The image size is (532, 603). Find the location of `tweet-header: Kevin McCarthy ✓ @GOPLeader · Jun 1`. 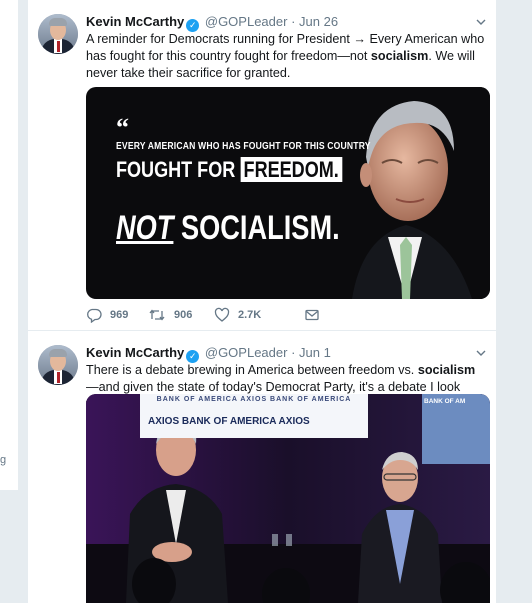

tweet-header: Kevin McCarthy ✓ @GOPLeader · Jun 1 is located at coordinates (287, 353).